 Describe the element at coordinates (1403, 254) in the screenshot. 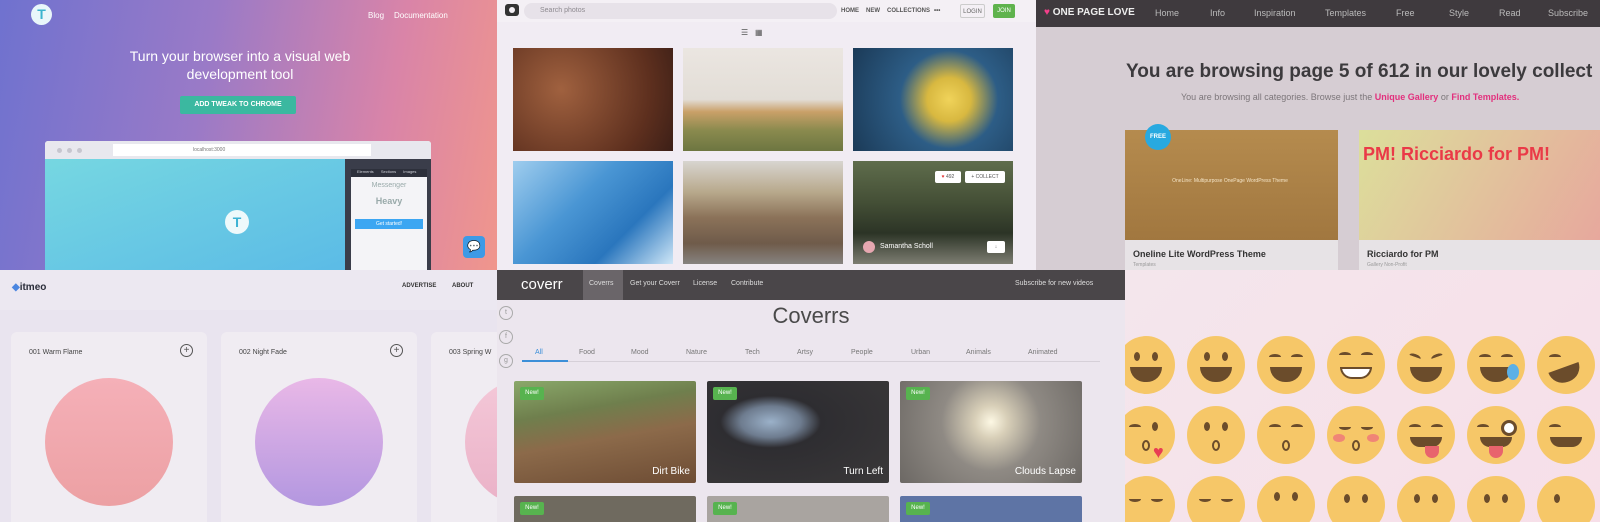

I see `card-title-ricciardo: Ricciardo for PM` at that location.